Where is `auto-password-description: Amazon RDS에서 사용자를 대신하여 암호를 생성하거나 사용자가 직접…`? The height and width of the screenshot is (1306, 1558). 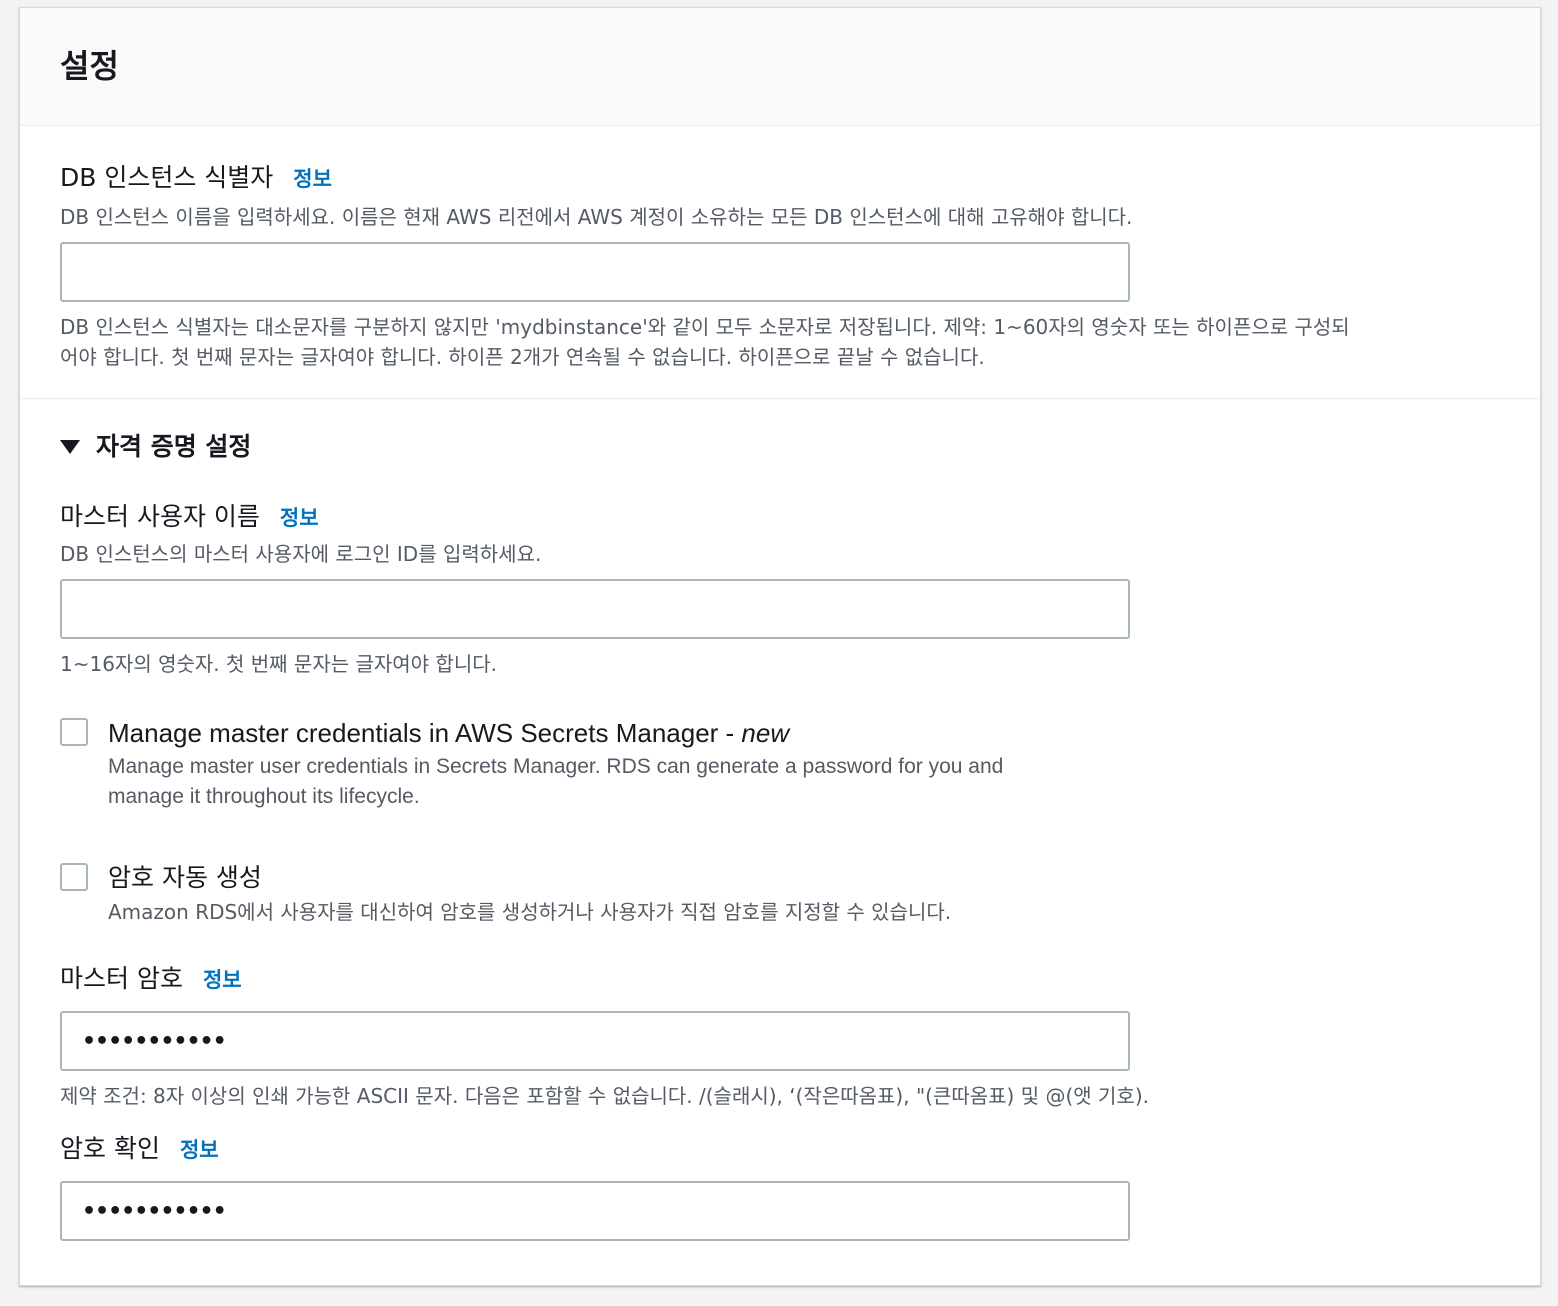 auto-password-description: Amazon RDS에서 사용자를 대신하여 암호를 생성하거나 사용자가 직접… is located at coordinates (530, 912).